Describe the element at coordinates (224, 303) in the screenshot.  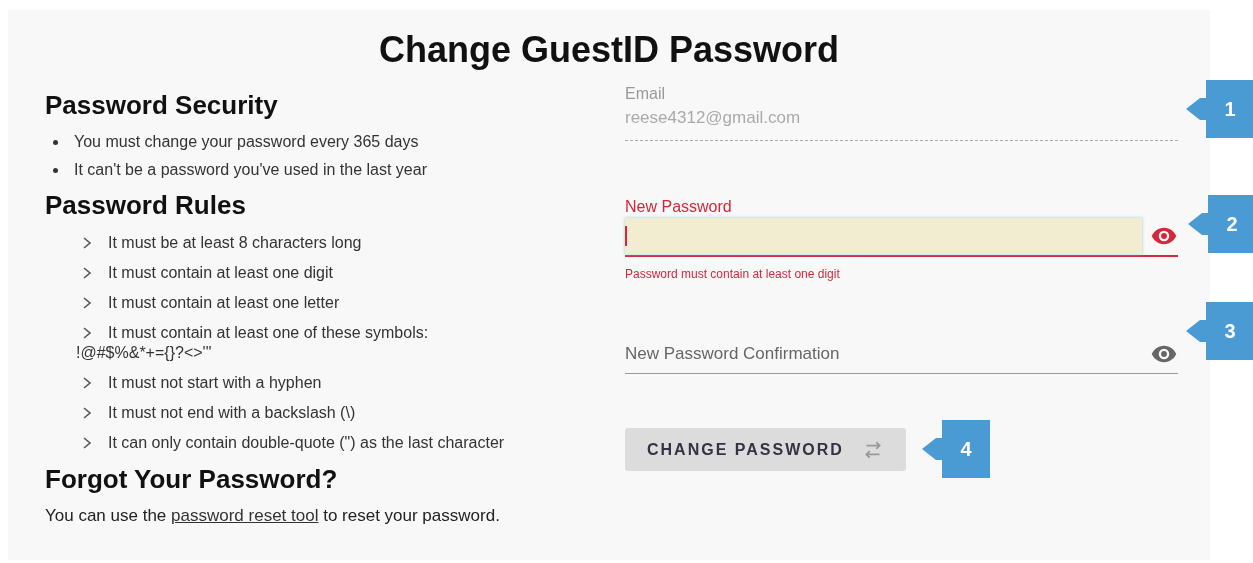
I see `rule-item: It must contain at least one letter` at that location.